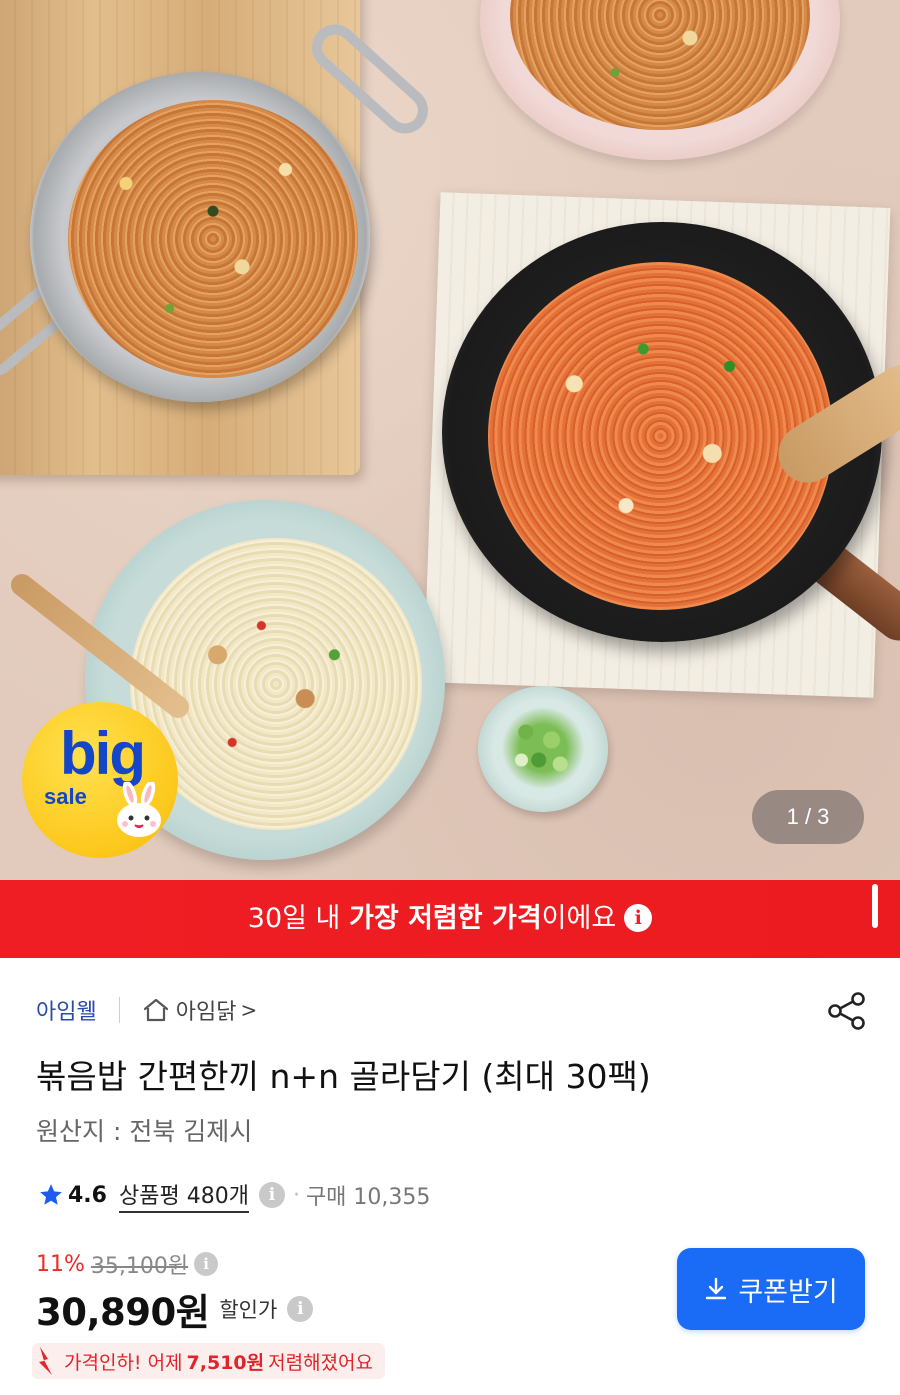  What do you see at coordinates (716, 1288) in the screenshot?
I see `download-icon` at bounding box center [716, 1288].